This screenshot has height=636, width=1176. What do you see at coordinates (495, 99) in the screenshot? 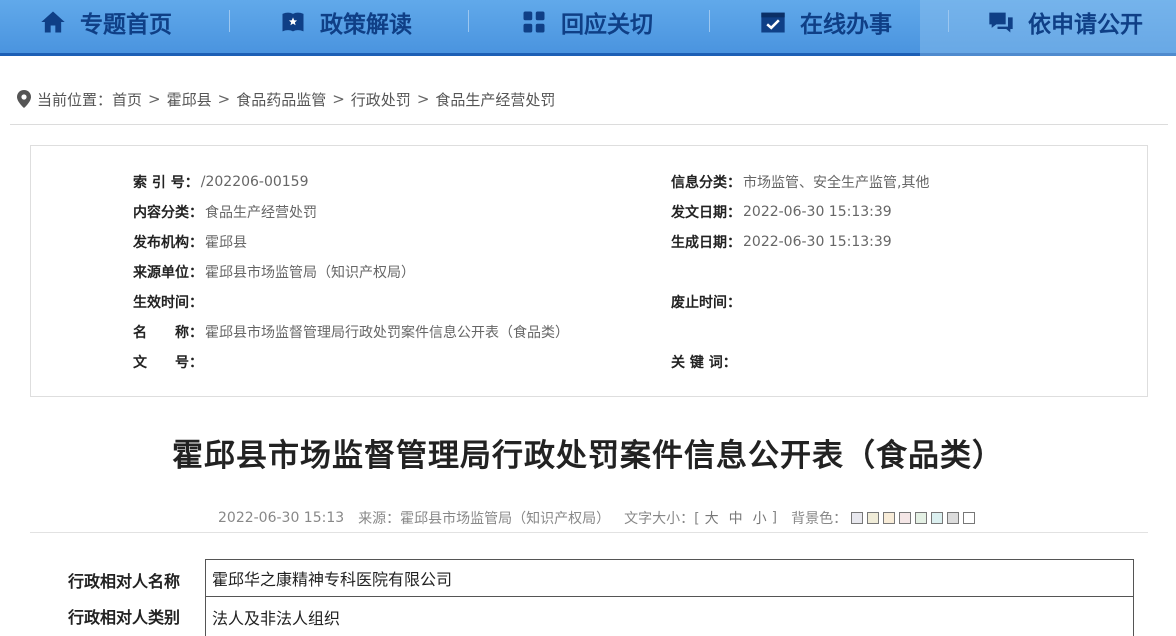
I see `breadcrumb-item-food-penalty: 食品生产经营处罚` at bounding box center [495, 99].